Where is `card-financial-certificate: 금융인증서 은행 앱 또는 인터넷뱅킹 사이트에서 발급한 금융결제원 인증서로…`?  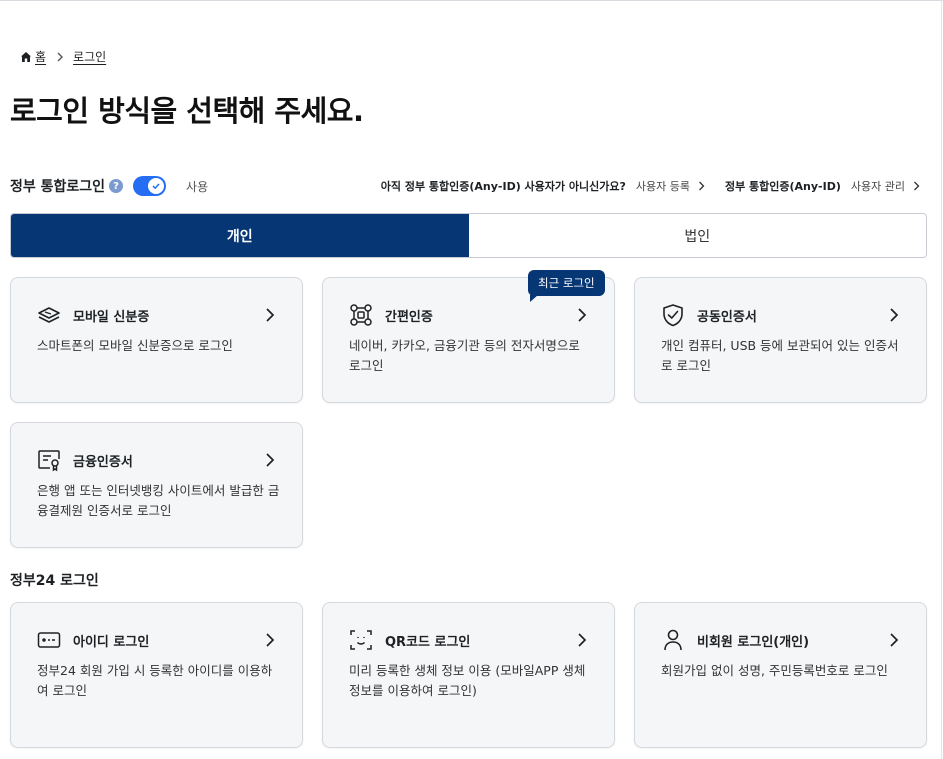
card-financial-certificate: 금융인증서 은행 앱 또는 인터넷뱅킹 사이트에서 발급한 금융결제원 인증서로… is located at coordinates (156, 485).